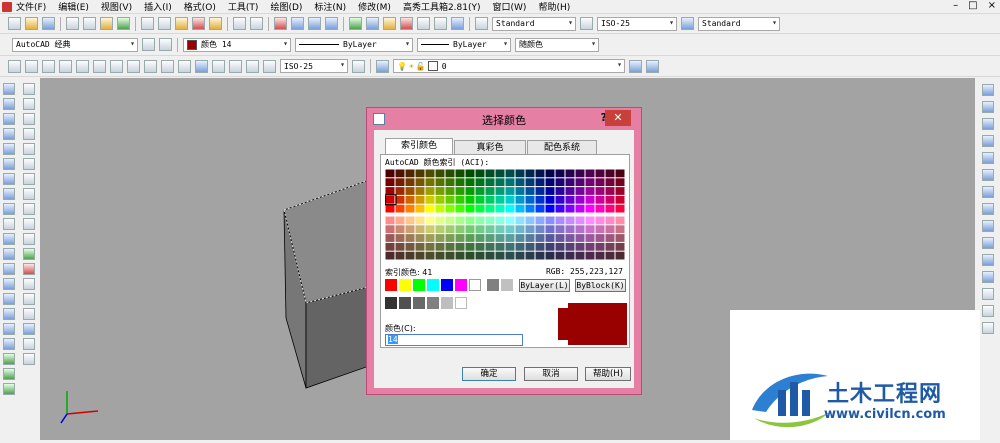  What do you see at coordinates (557, 44) in the screenshot?
I see `plotstyle-select: 随颜色` at bounding box center [557, 44].